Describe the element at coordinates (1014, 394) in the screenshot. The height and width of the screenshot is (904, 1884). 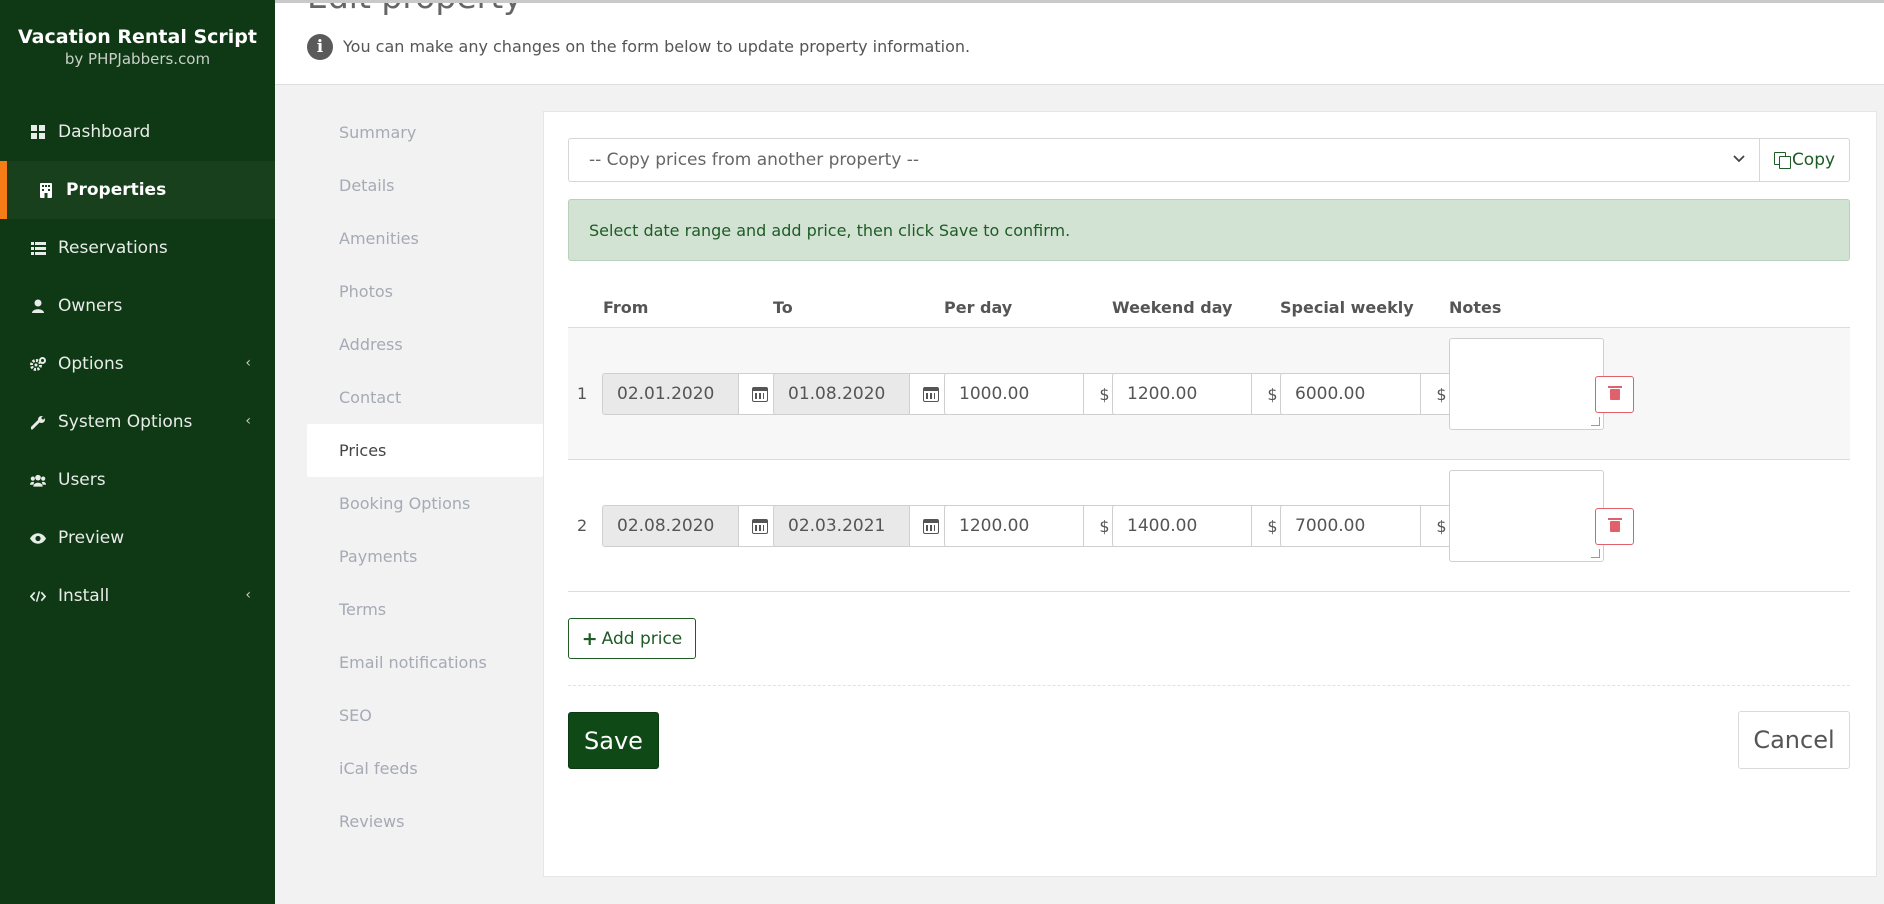
I see `per-day-input: 1000.00` at that location.